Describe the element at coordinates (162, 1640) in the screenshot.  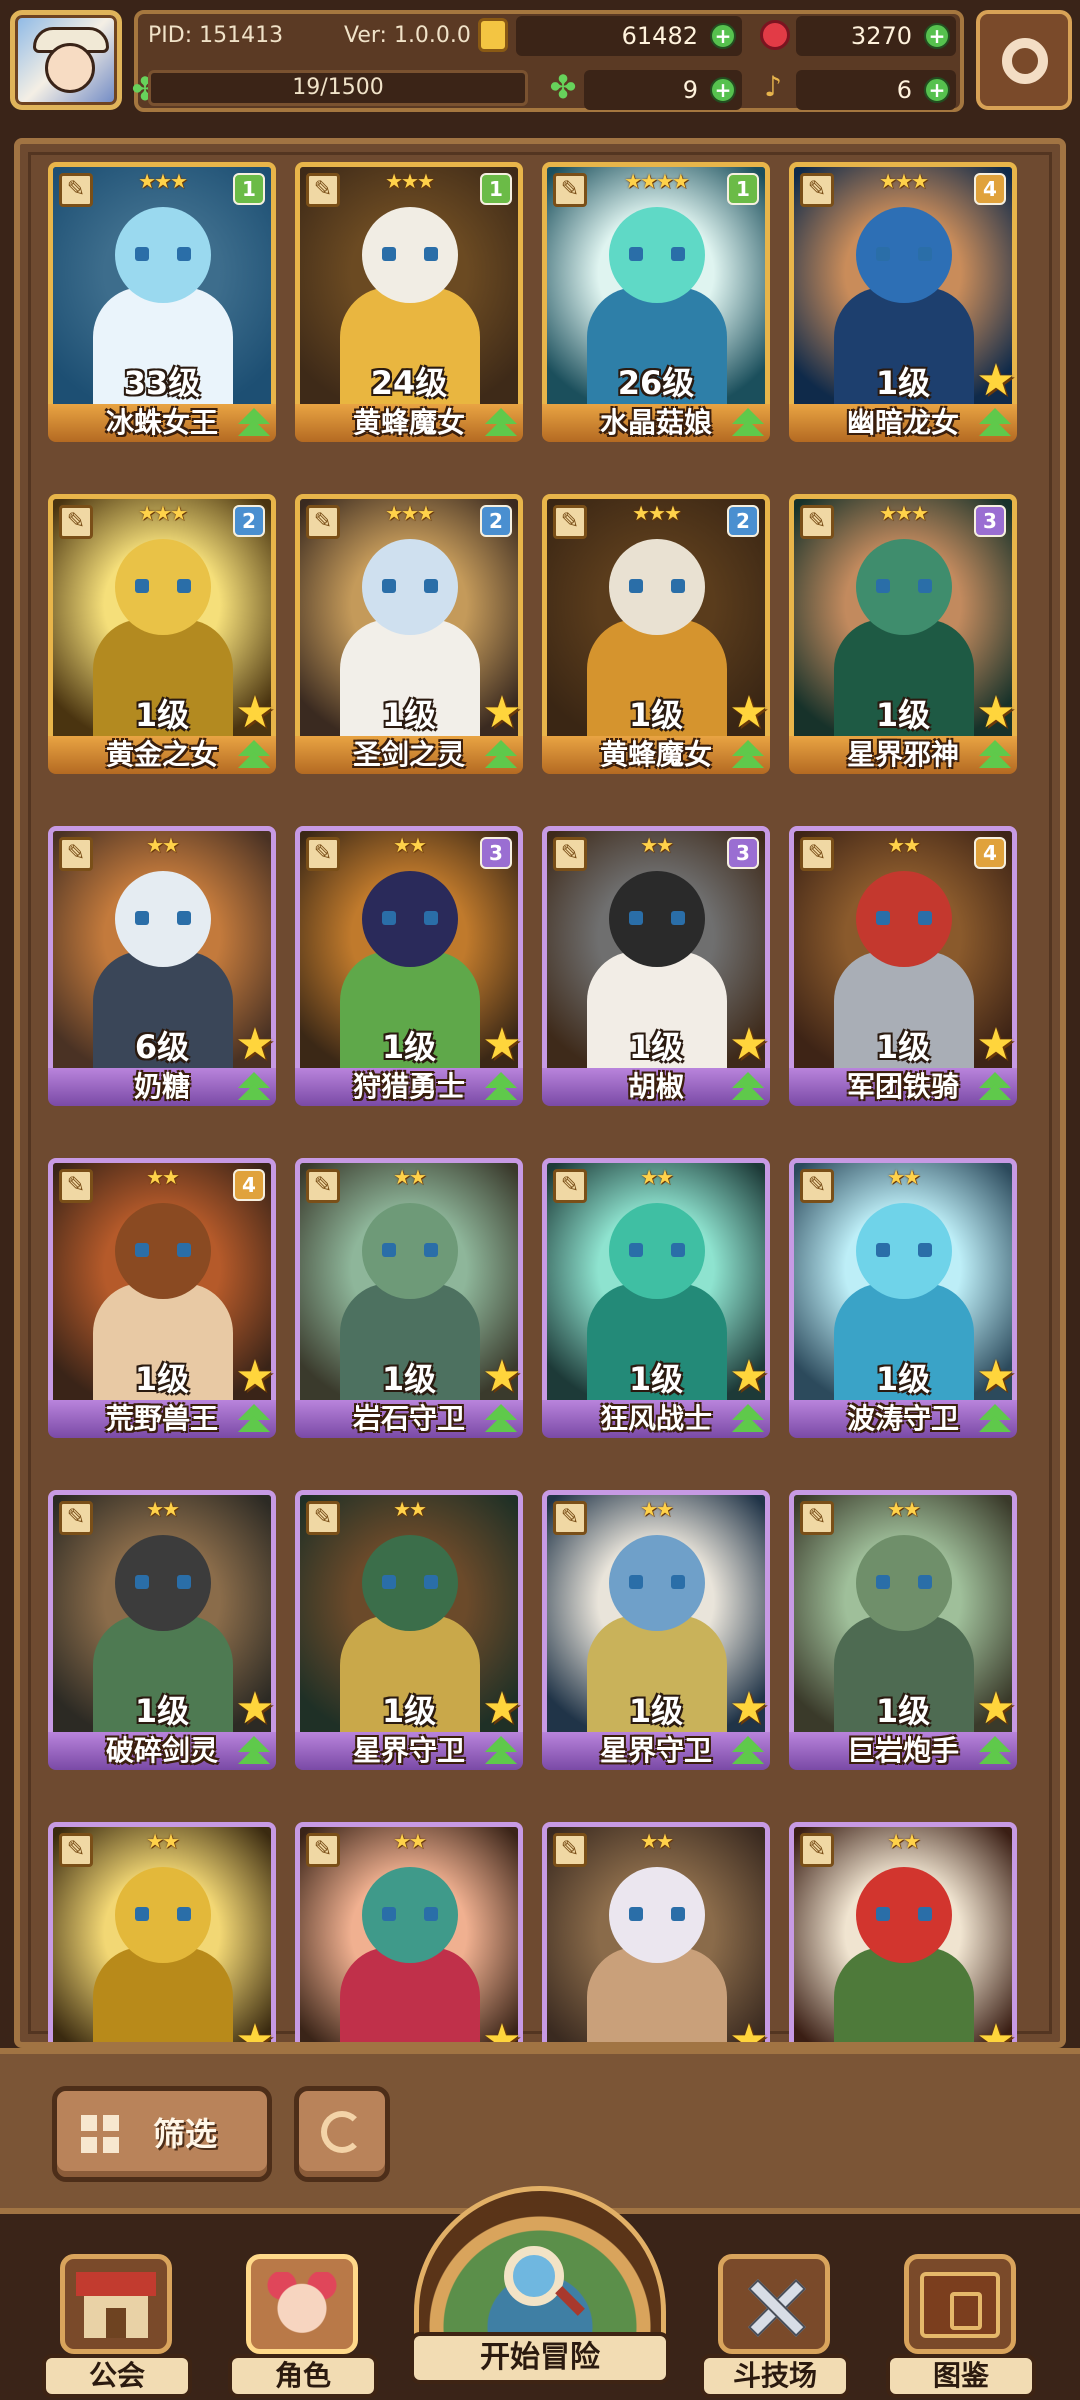
I see `character-card: ✎ ★★ 1级 破碎剑灵 ★` at that location.